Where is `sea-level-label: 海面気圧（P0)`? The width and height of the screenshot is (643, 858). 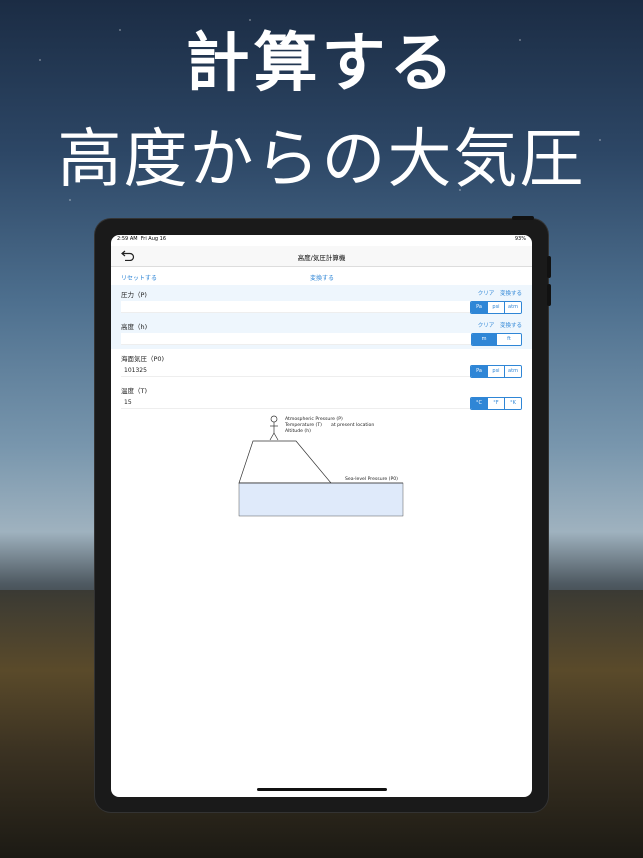
sea-level-label: 海面気圧（P0) is located at coordinates (143, 359).